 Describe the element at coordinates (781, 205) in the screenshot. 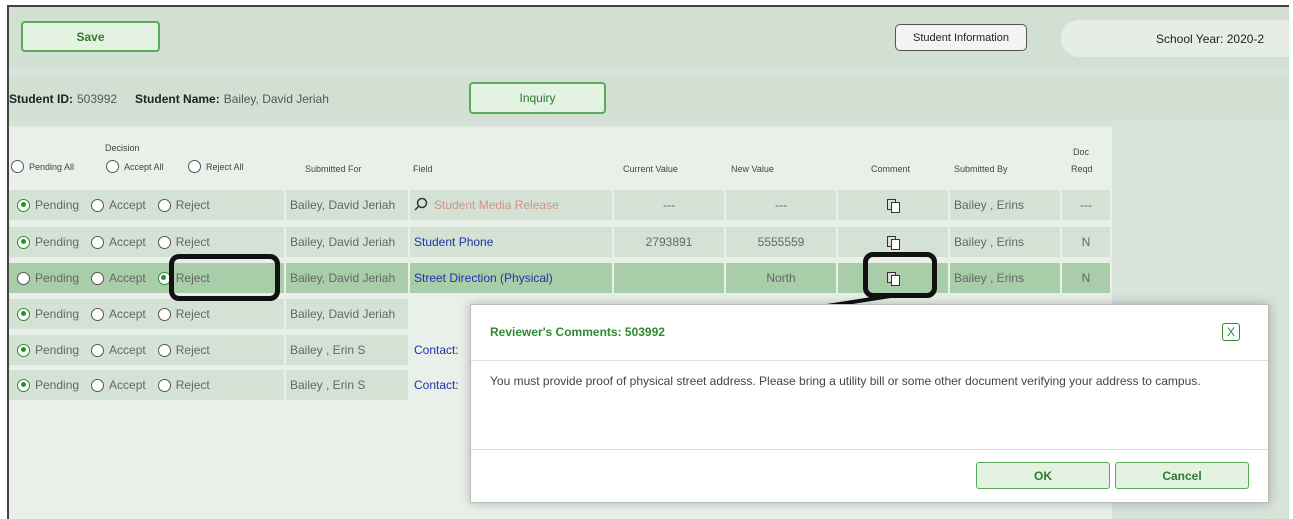

I see `new-value-cell: ---` at that location.